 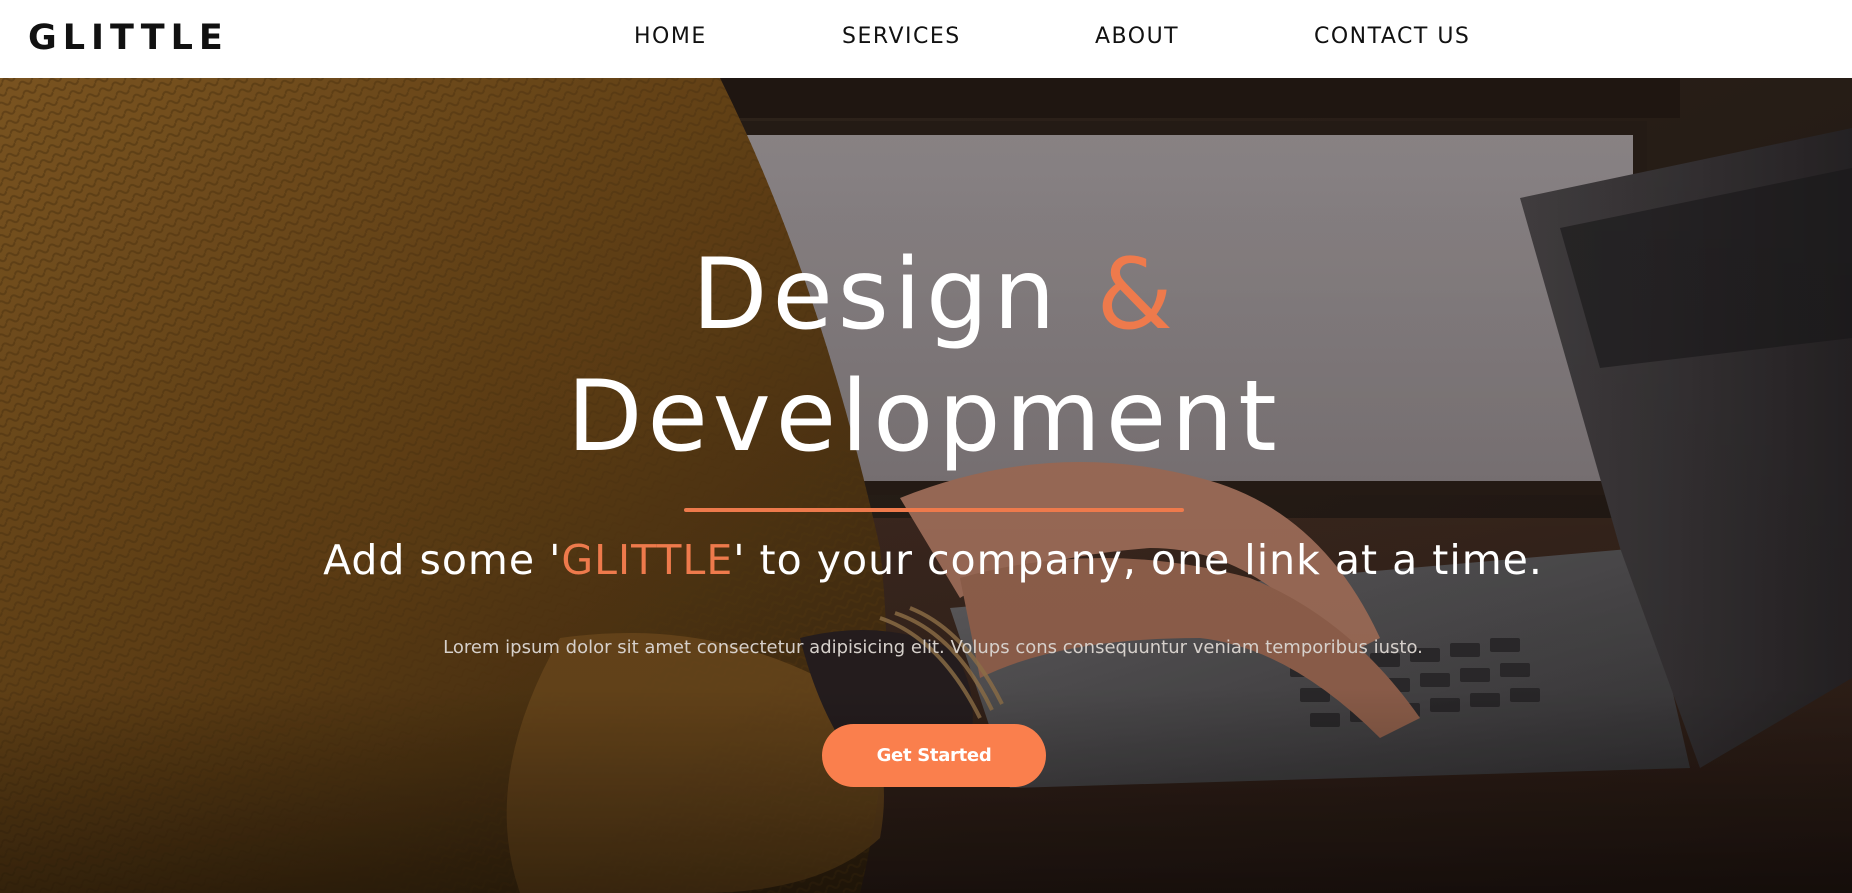 What do you see at coordinates (934, 510) in the screenshot?
I see `hero-divider-line` at bounding box center [934, 510].